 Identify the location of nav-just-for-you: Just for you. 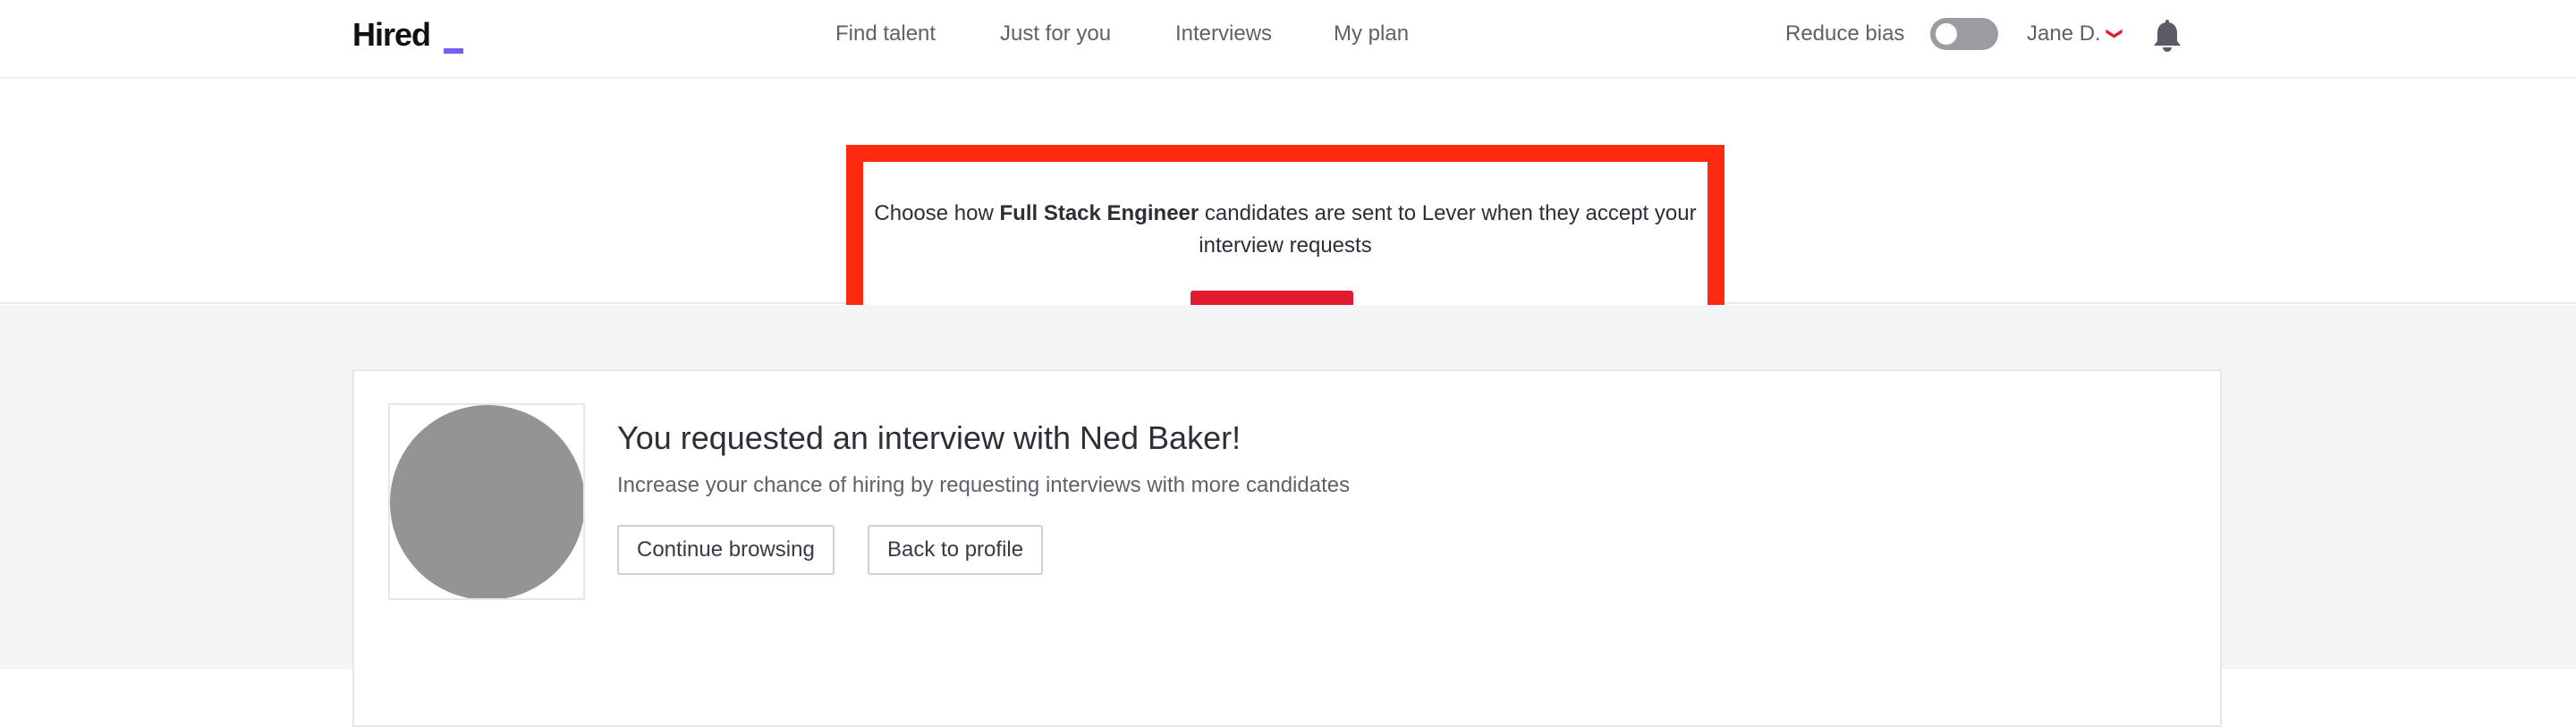
(1055, 33).